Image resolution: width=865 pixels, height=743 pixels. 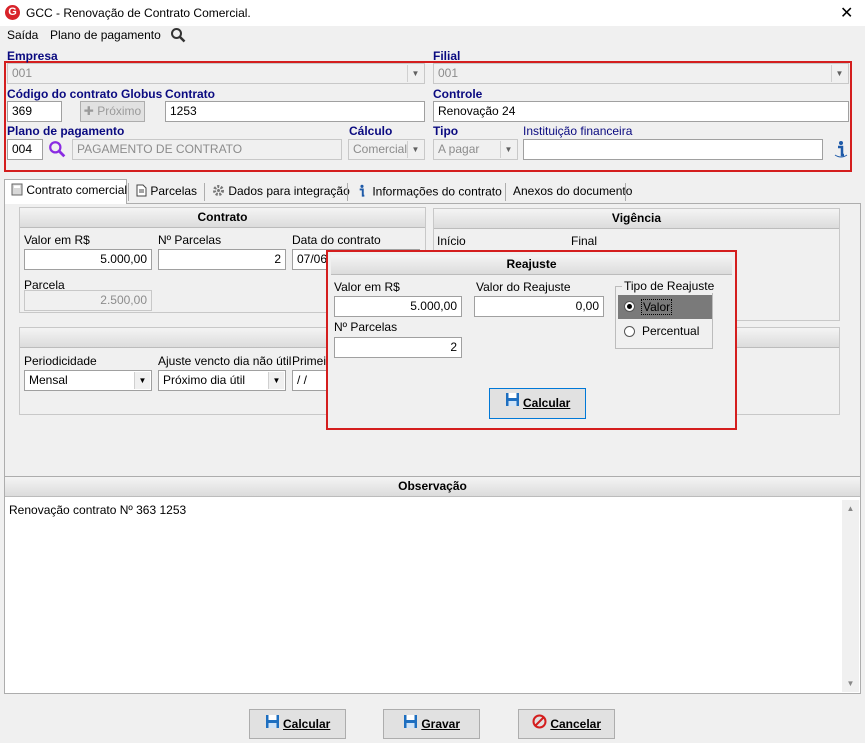 I want to click on menu-exit: Saída, so click(x=22, y=35).